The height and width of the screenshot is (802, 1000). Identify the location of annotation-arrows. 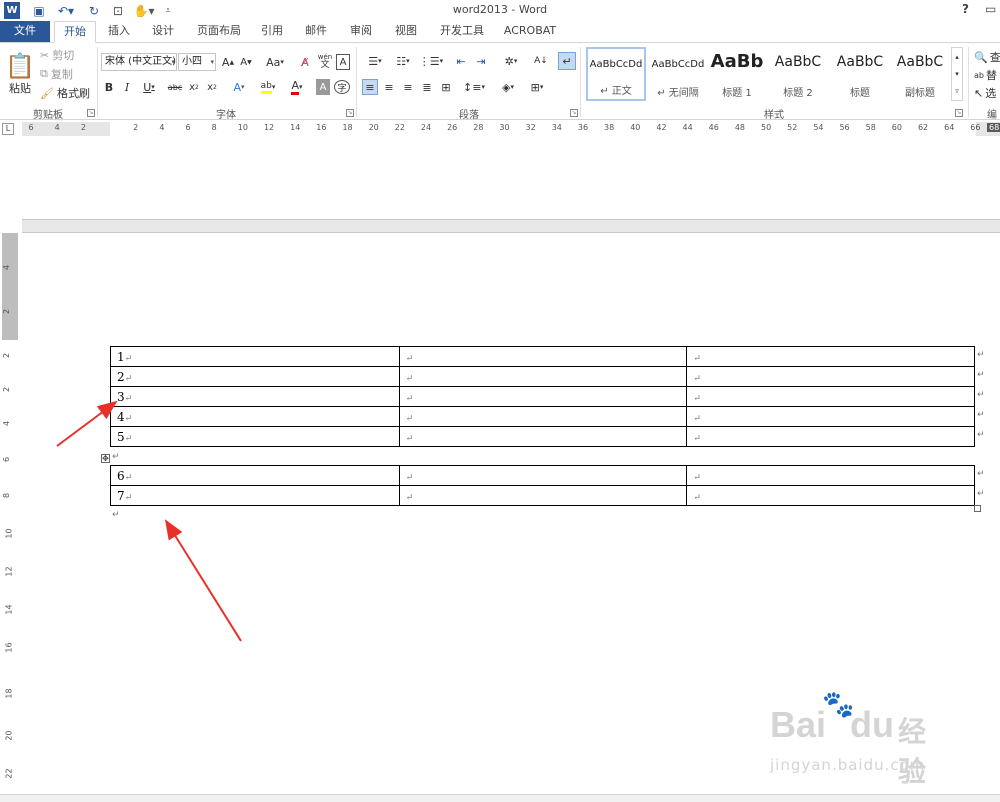
(149, 521).